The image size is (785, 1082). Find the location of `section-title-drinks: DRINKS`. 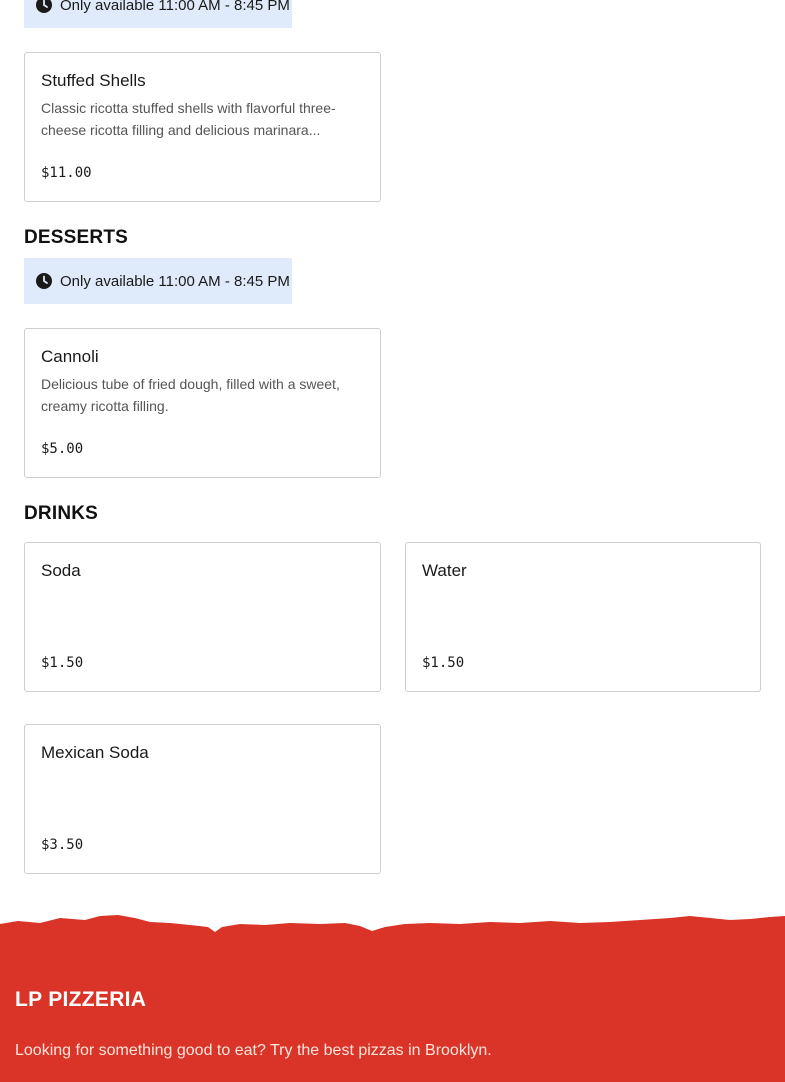

section-title-drinks: DRINKS is located at coordinates (61, 513).